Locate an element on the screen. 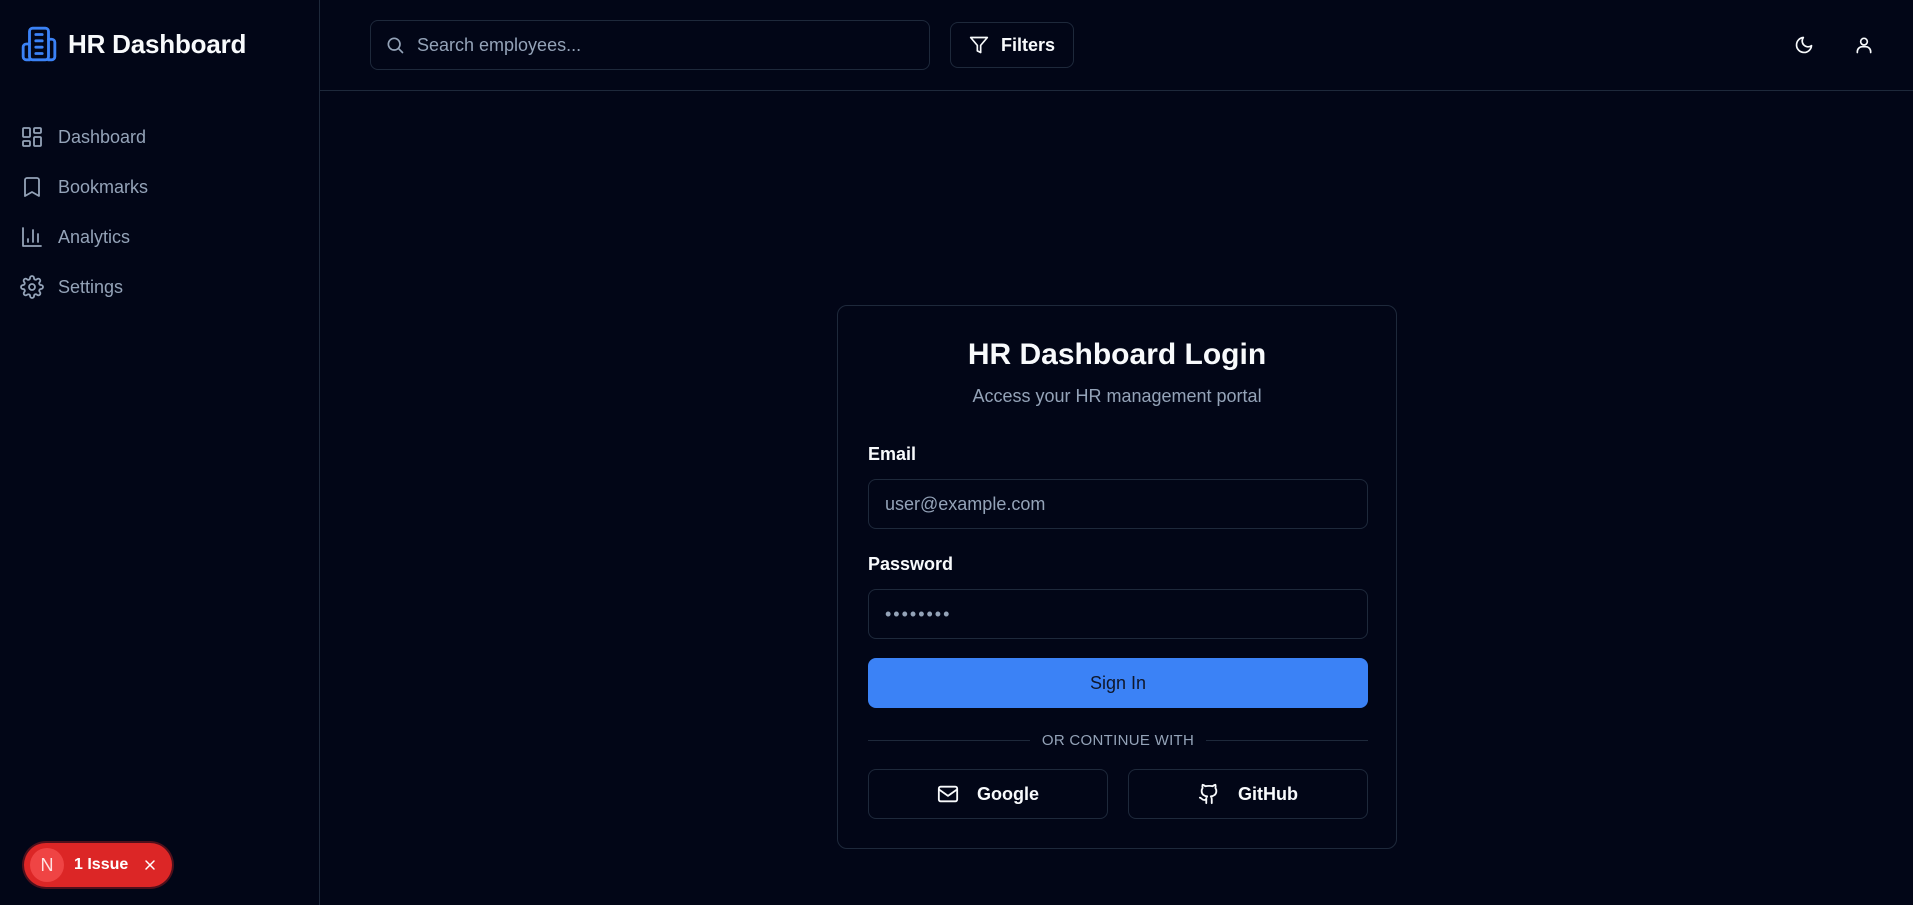 This screenshot has height=905, width=1913. password-value: •••••••• is located at coordinates (918, 613).